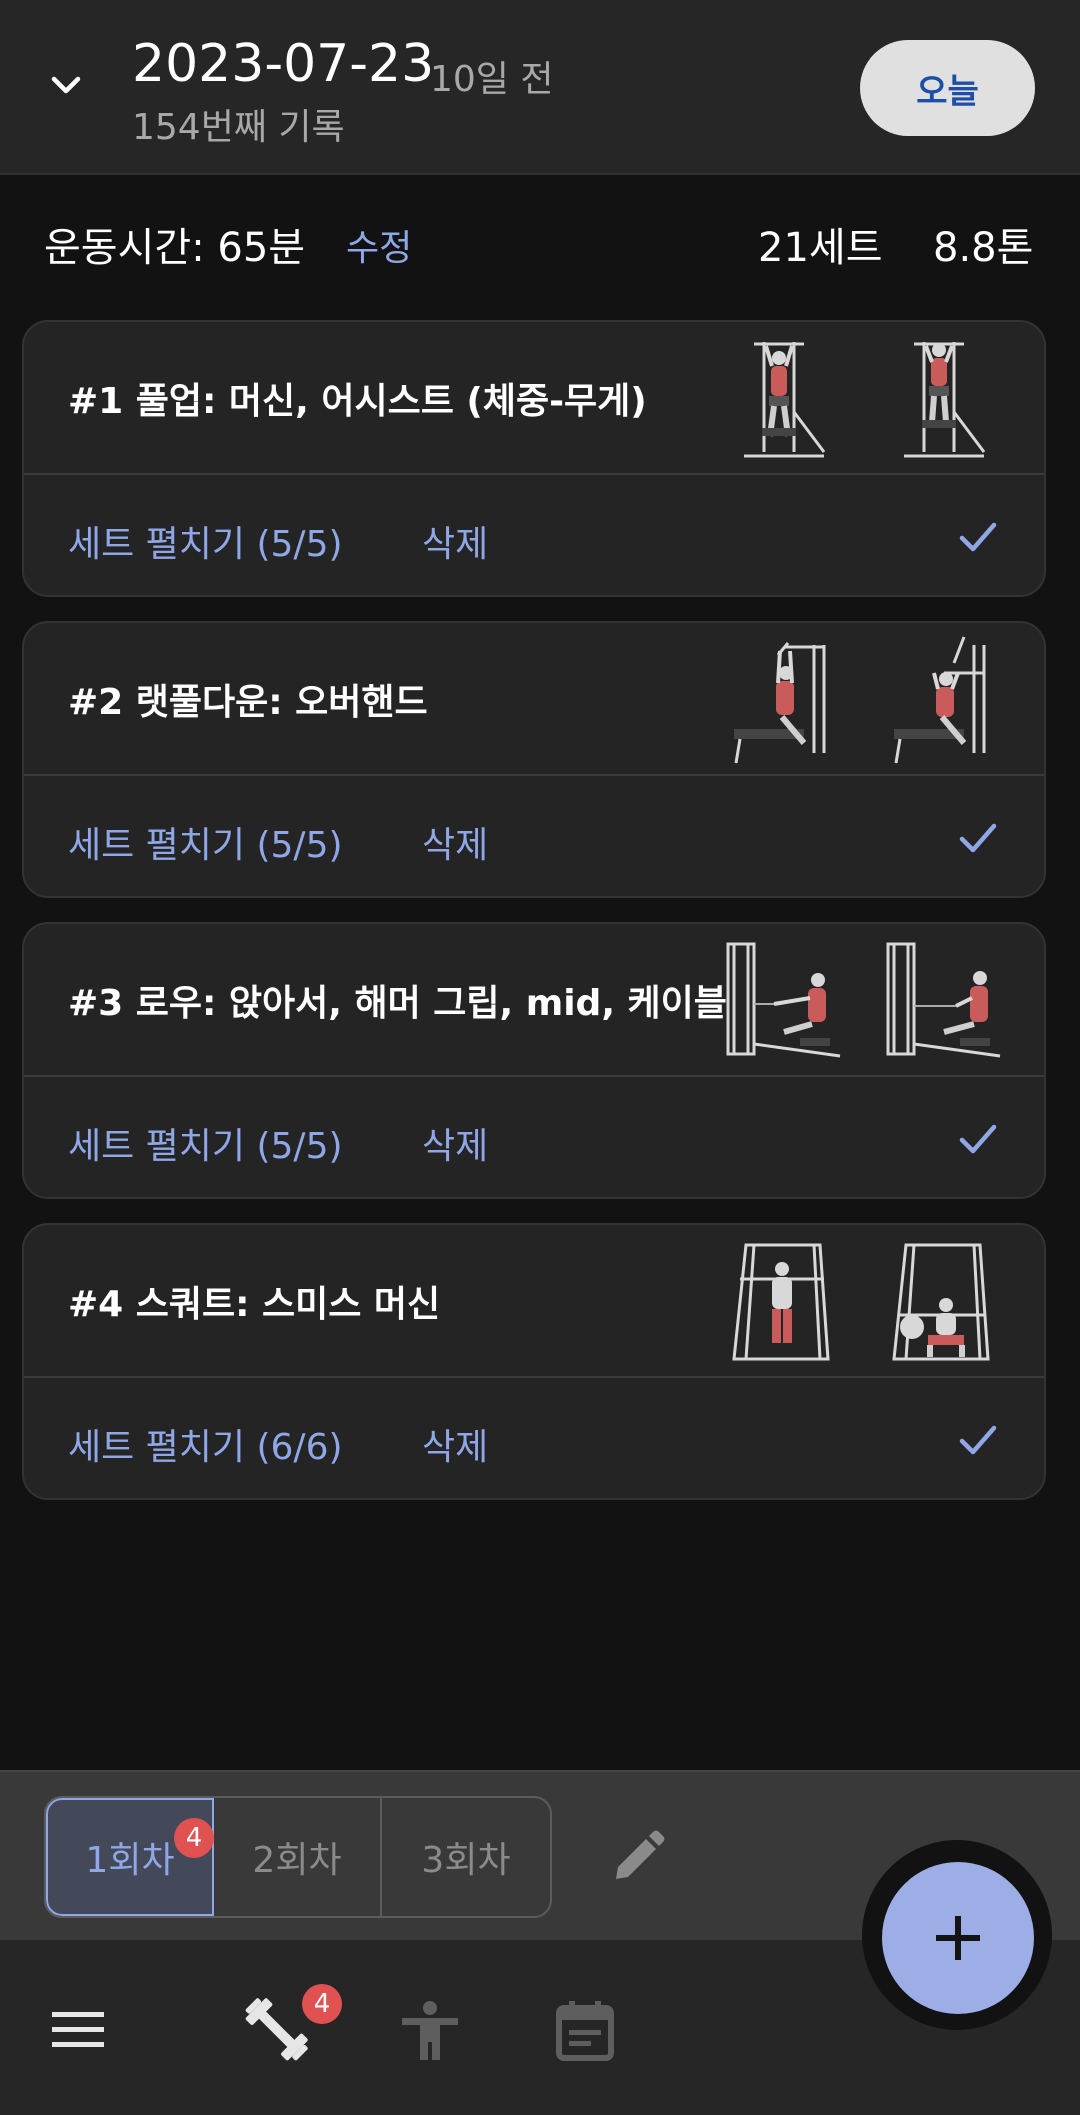  I want to click on calendar-icon, so click(585, 2031).